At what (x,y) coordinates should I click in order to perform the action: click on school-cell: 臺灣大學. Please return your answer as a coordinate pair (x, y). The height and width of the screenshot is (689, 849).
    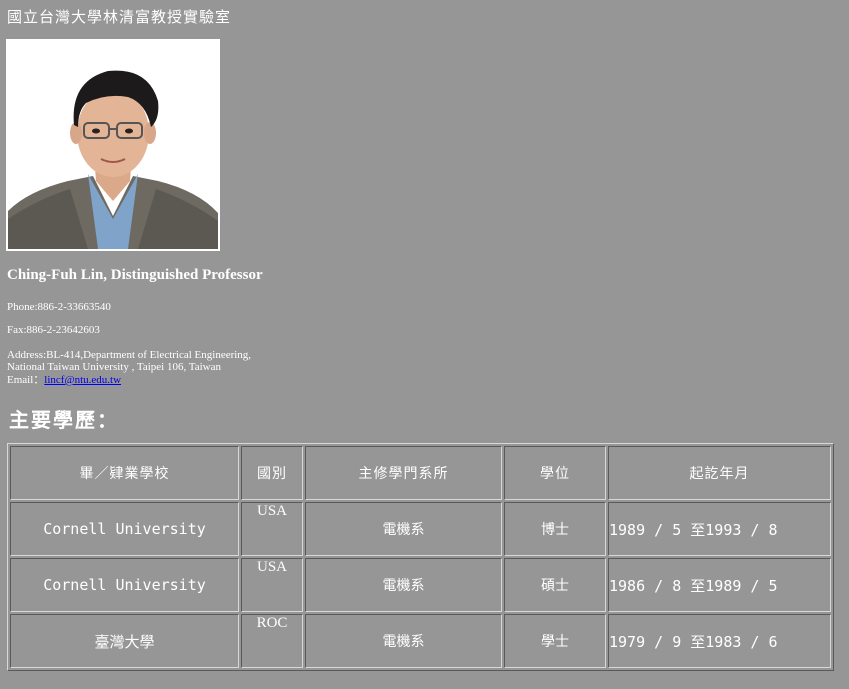
    Looking at the image, I should click on (124, 641).